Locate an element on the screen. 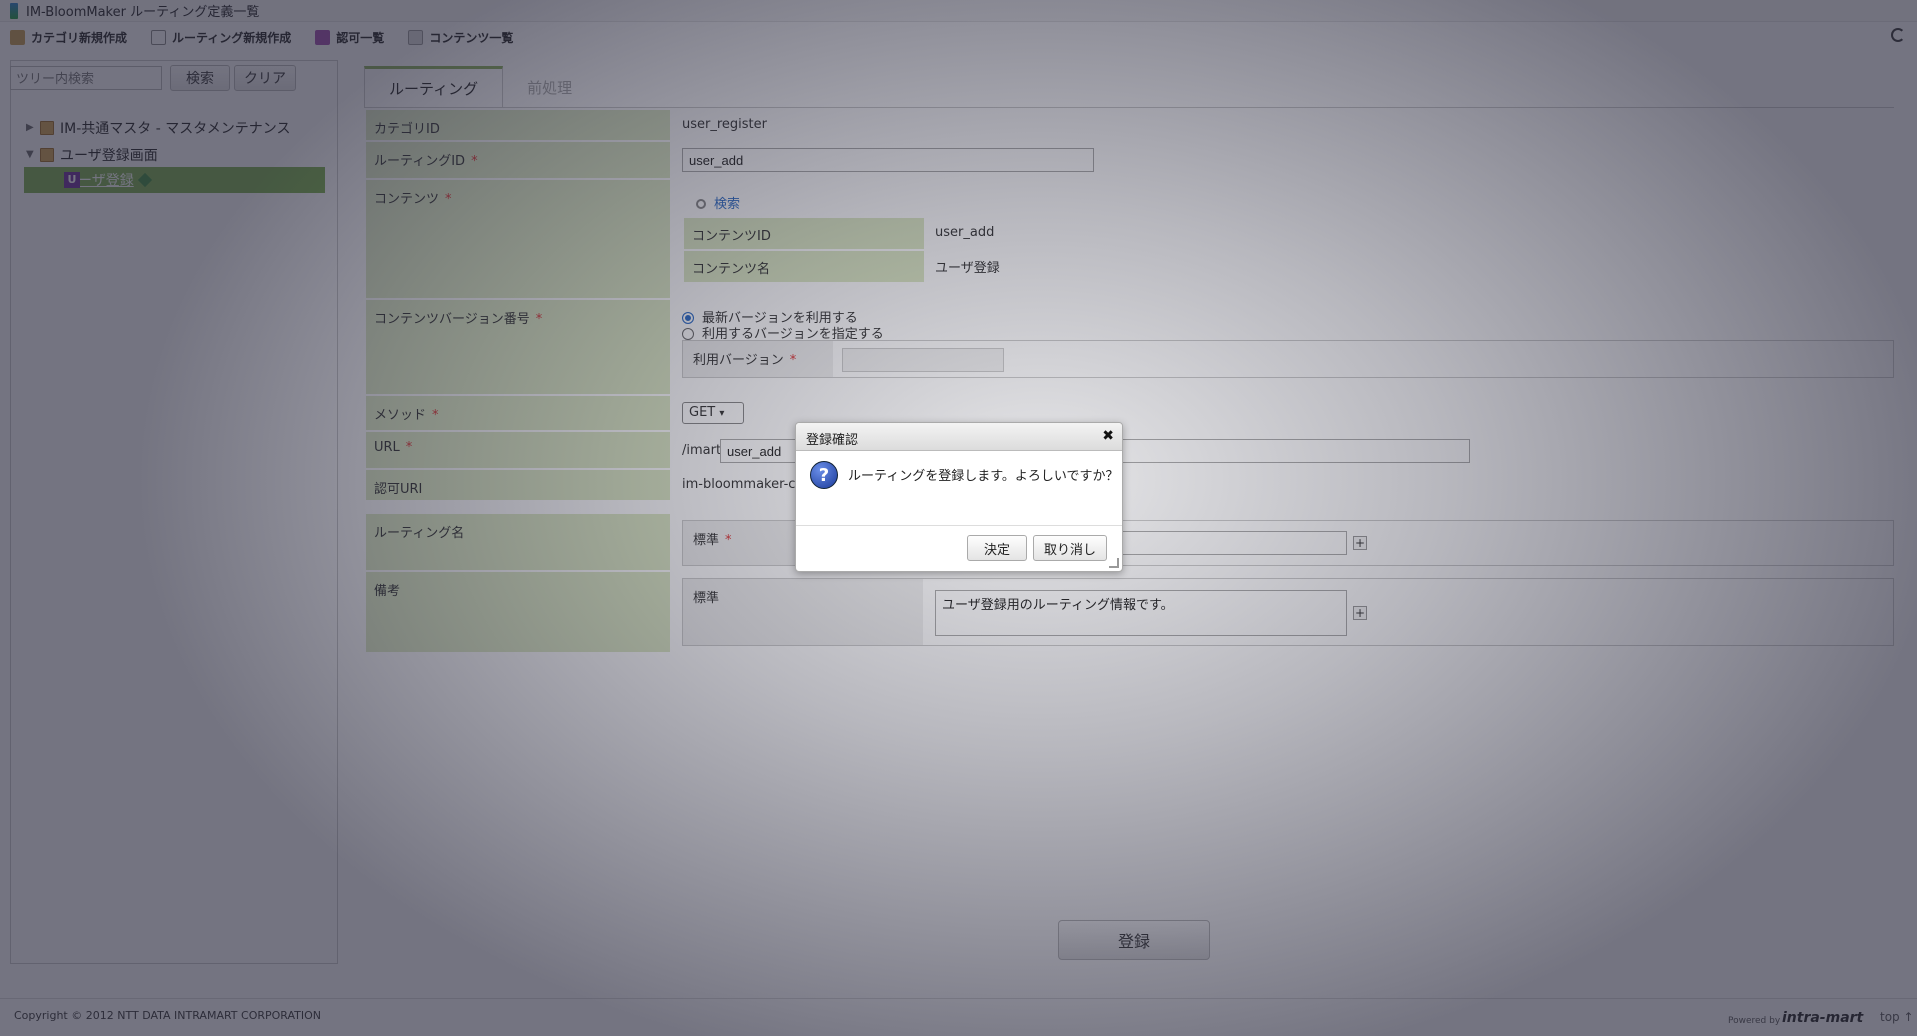 Image resolution: width=1917 pixels, height=1036 pixels. contents-label: コンテンツ * is located at coordinates (518, 240).